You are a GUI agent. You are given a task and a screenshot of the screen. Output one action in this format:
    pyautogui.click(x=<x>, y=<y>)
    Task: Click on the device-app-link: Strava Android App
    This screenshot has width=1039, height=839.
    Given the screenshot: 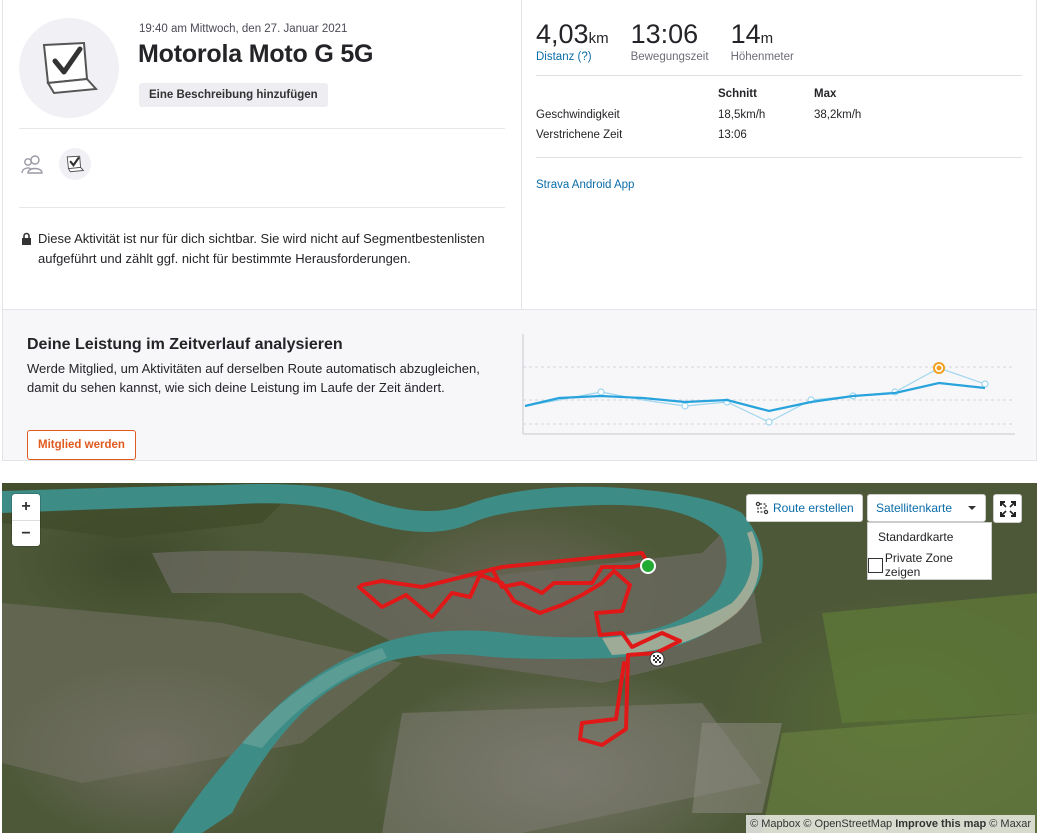 What is the action you would take?
    pyautogui.click(x=585, y=185)
    